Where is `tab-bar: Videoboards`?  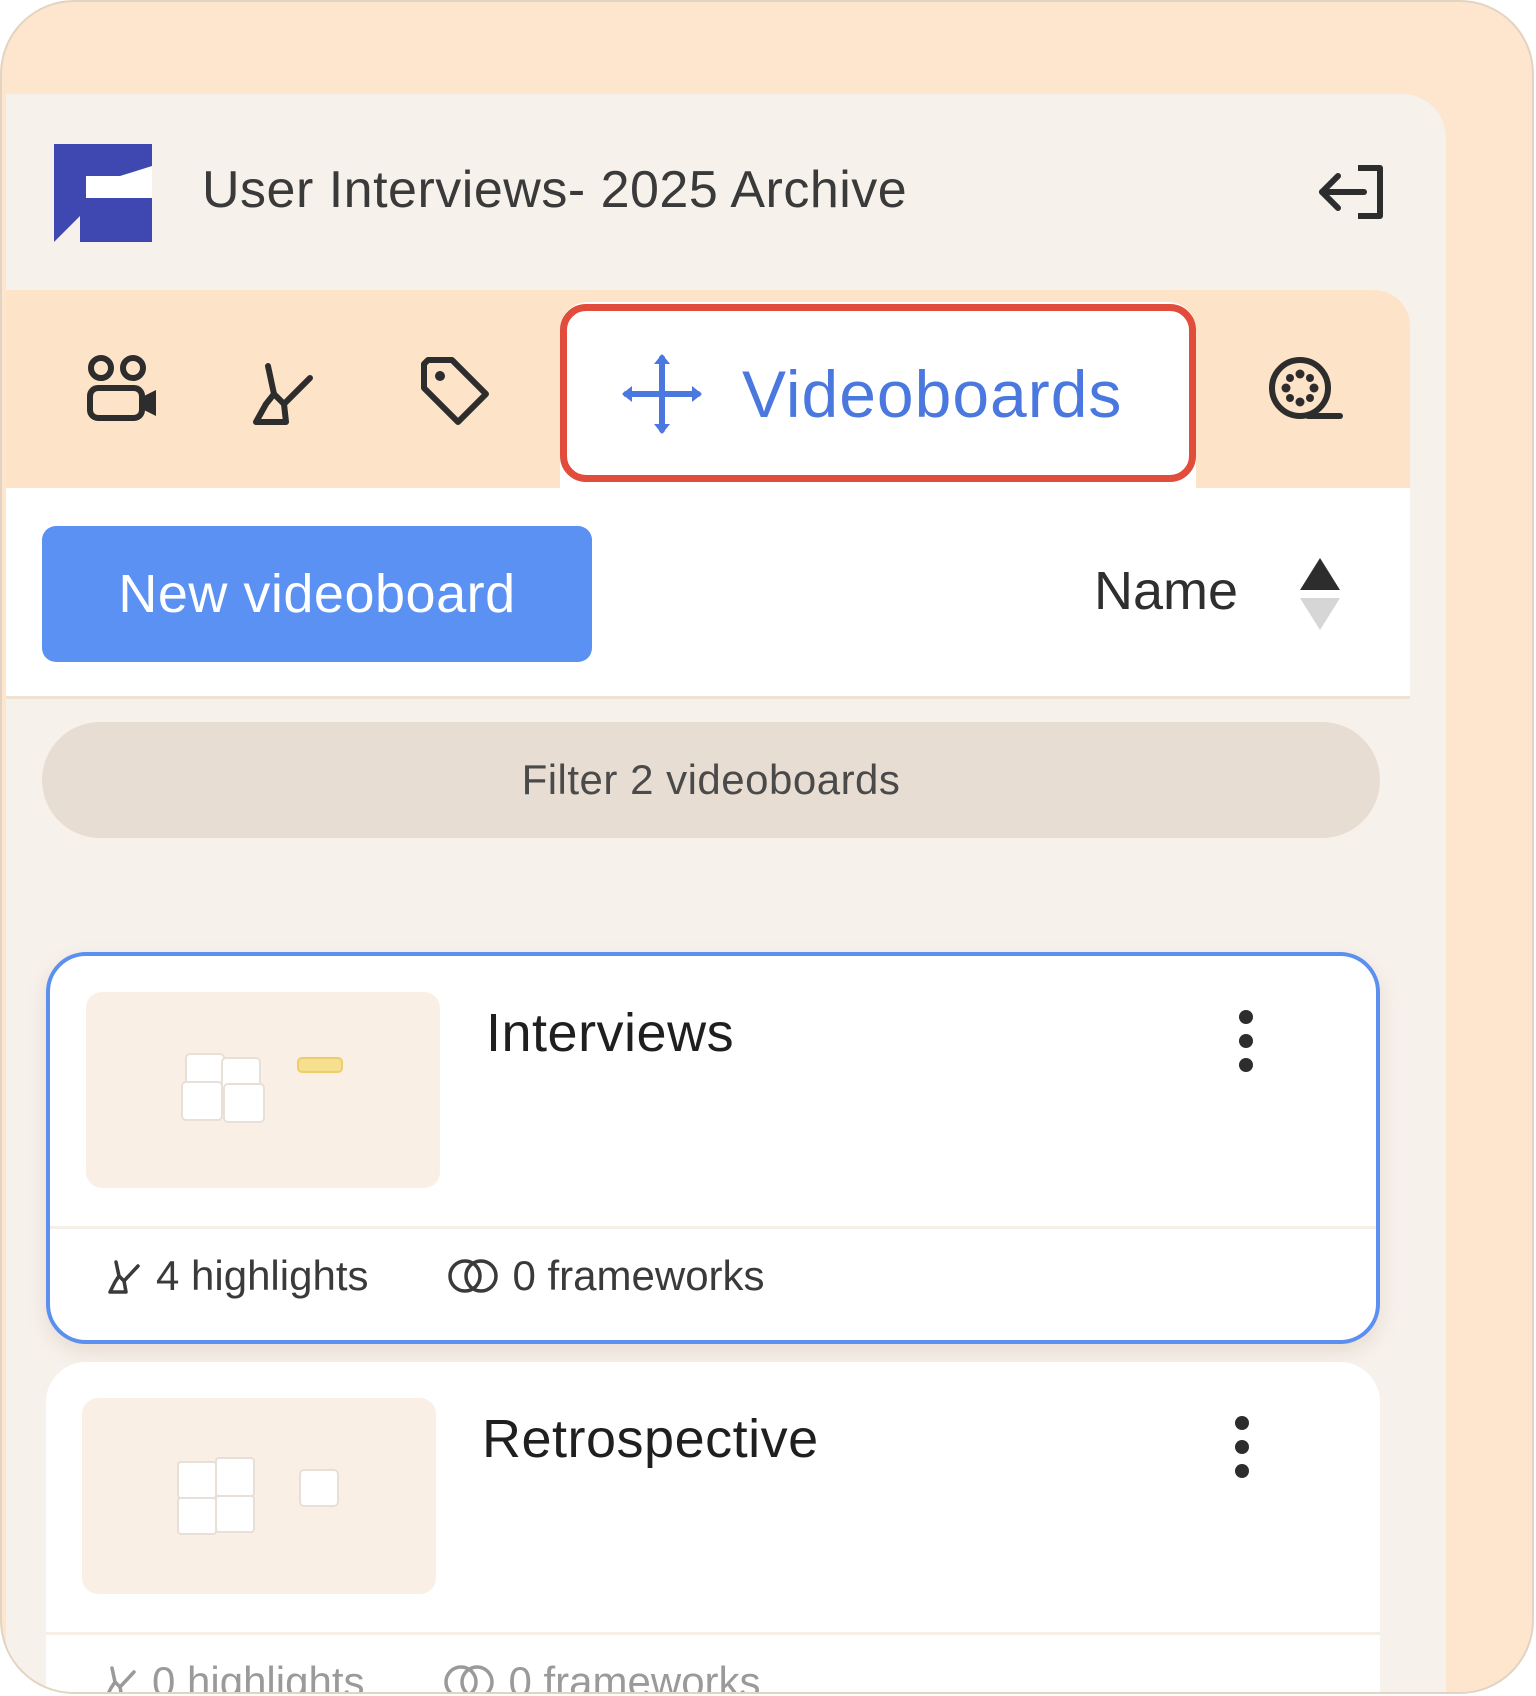
tab-bar: Videoboards is located at coordinates (708, 389).